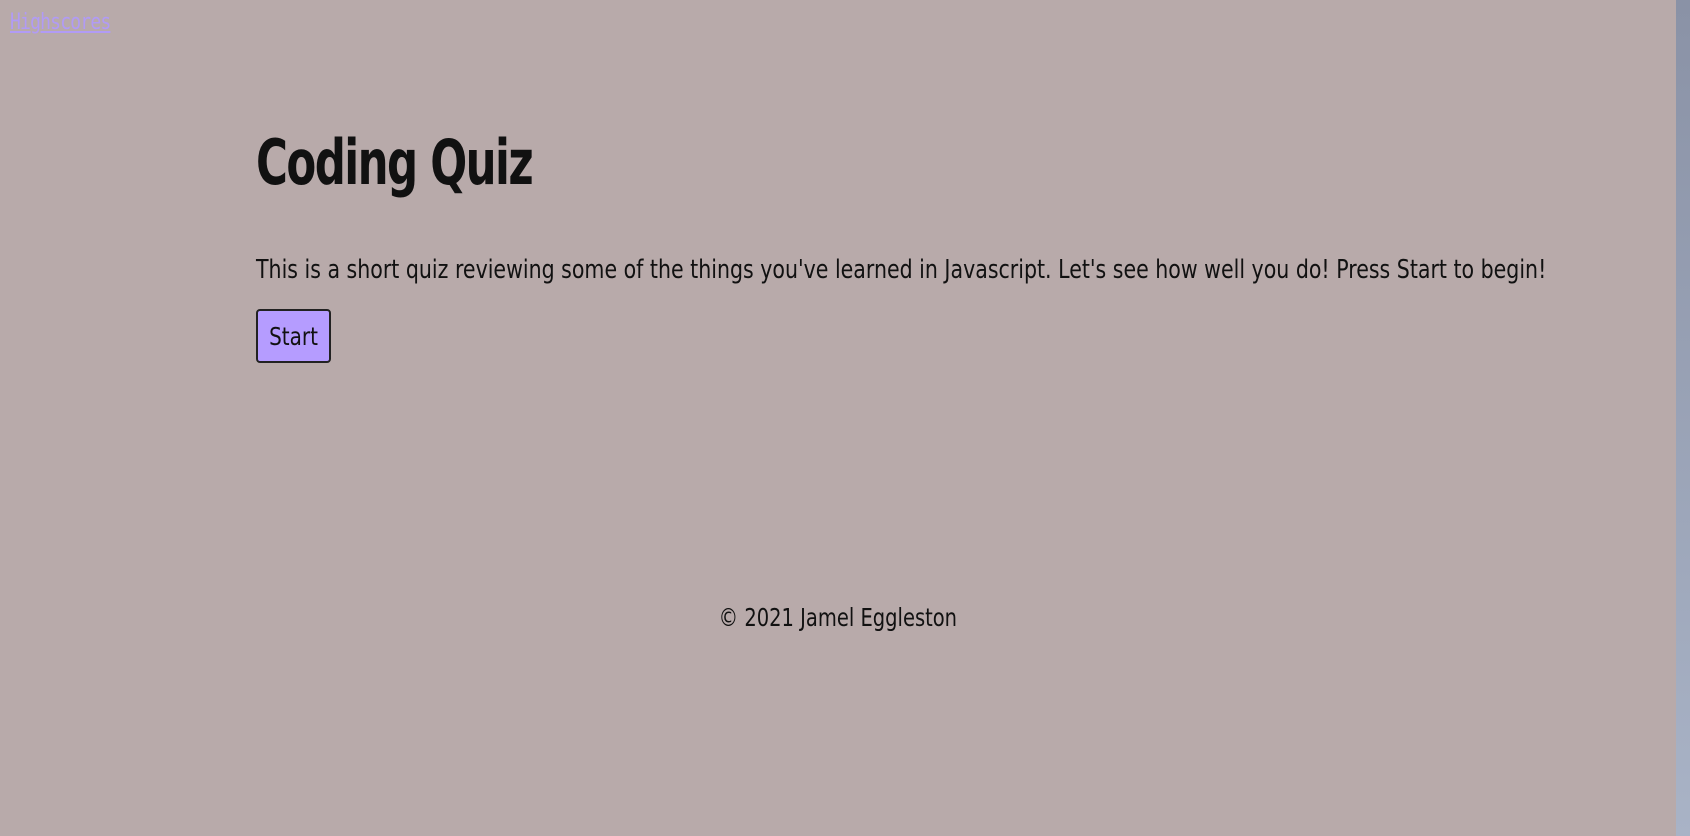 The width and height of the screenshot is (1690, 836). I want to click on page-title: Coding Quiz, so click(395, 162).